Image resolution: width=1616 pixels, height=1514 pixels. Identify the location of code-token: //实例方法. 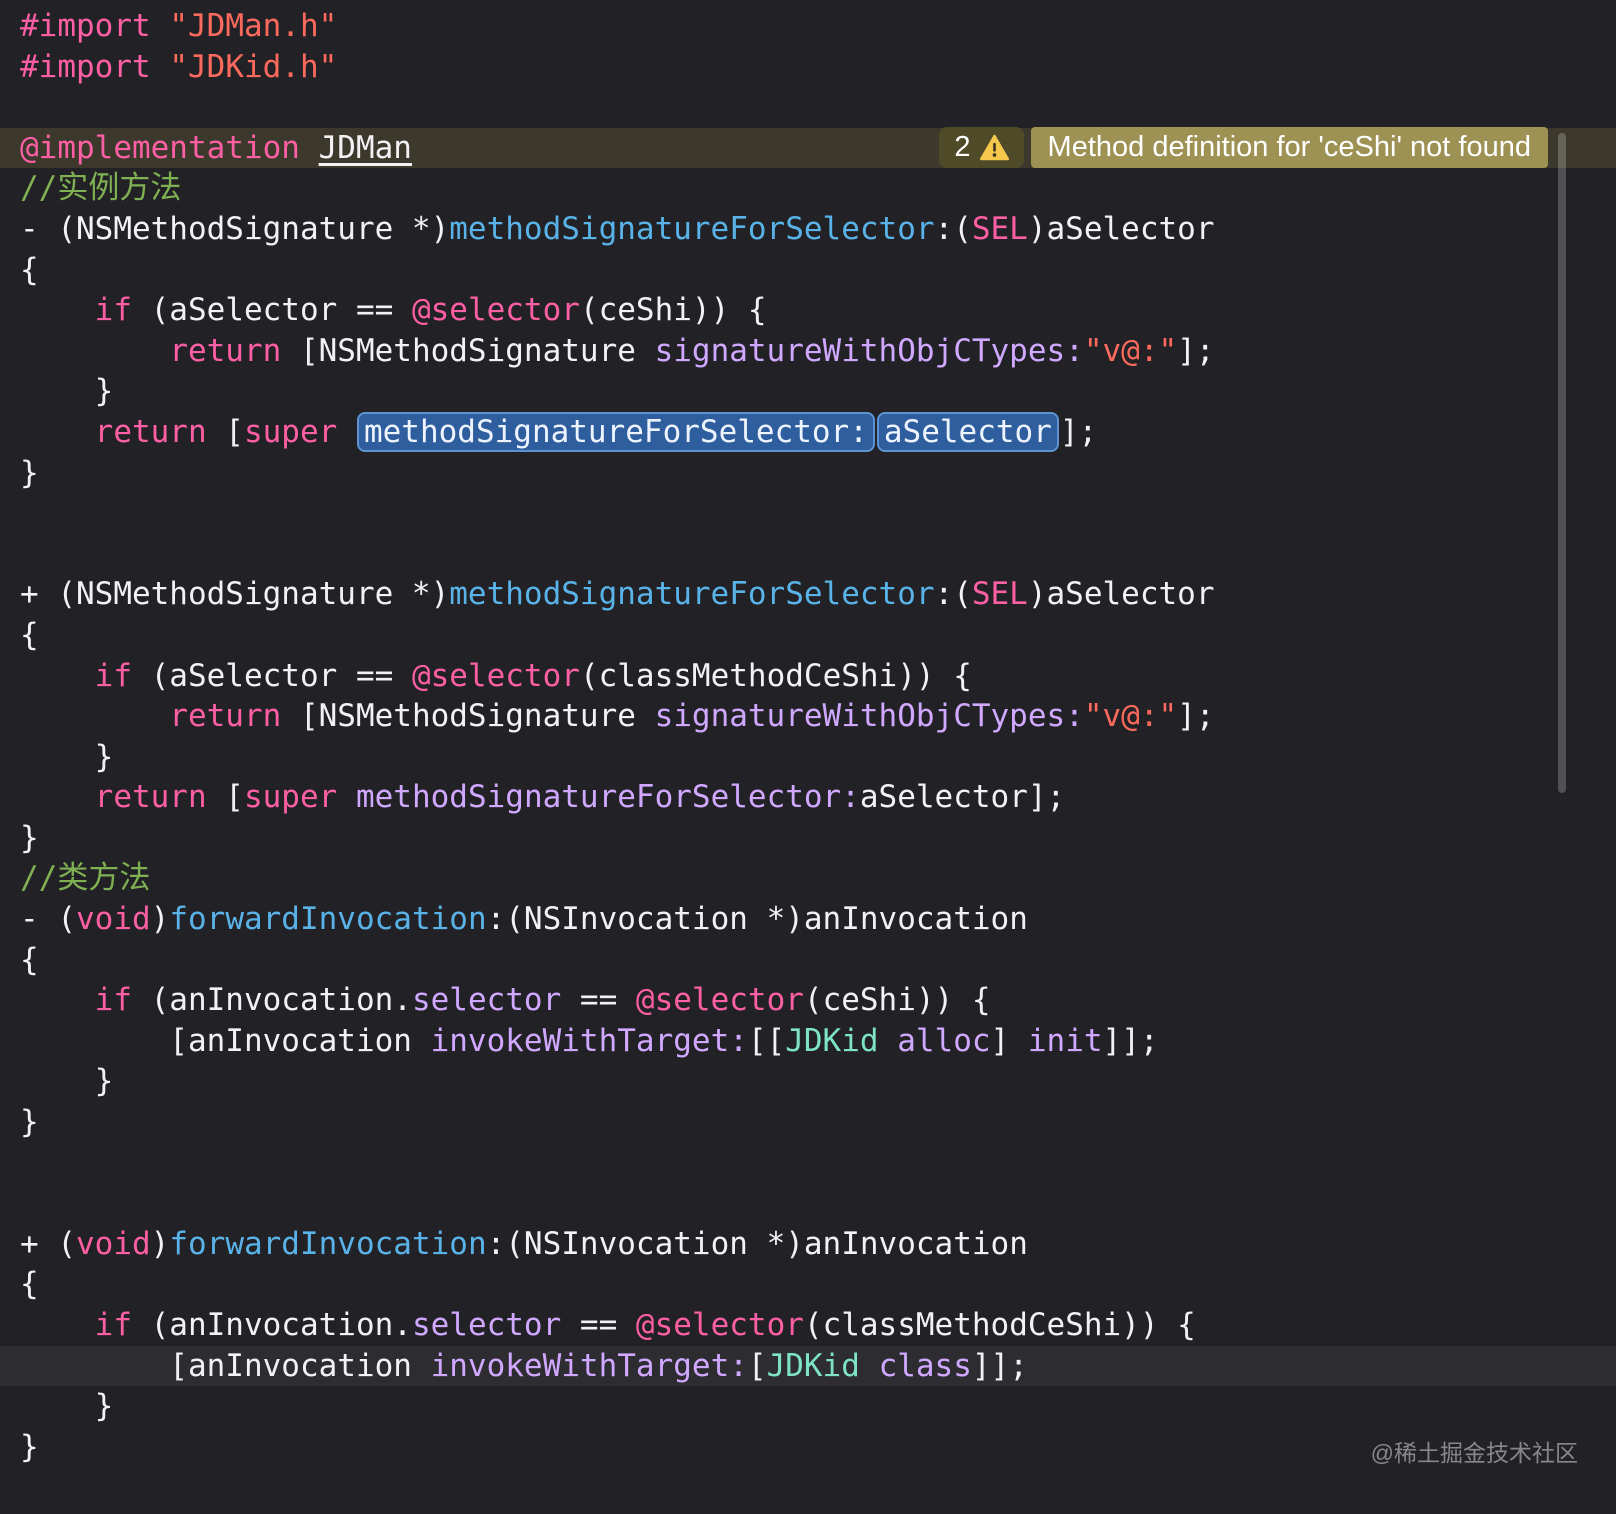
(101, 188).